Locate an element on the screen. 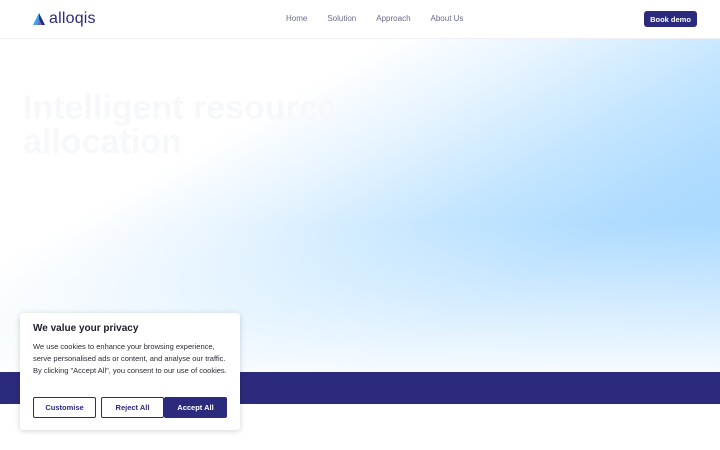 The image size is (720, 450). reject-all-button: Reject All is located at coordinates (132, 407).